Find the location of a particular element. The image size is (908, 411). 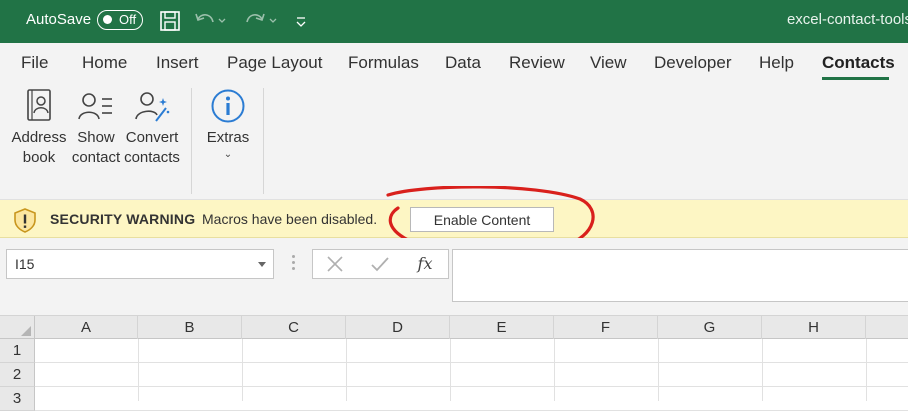

cancel-button is located at coordinates (335, 264).